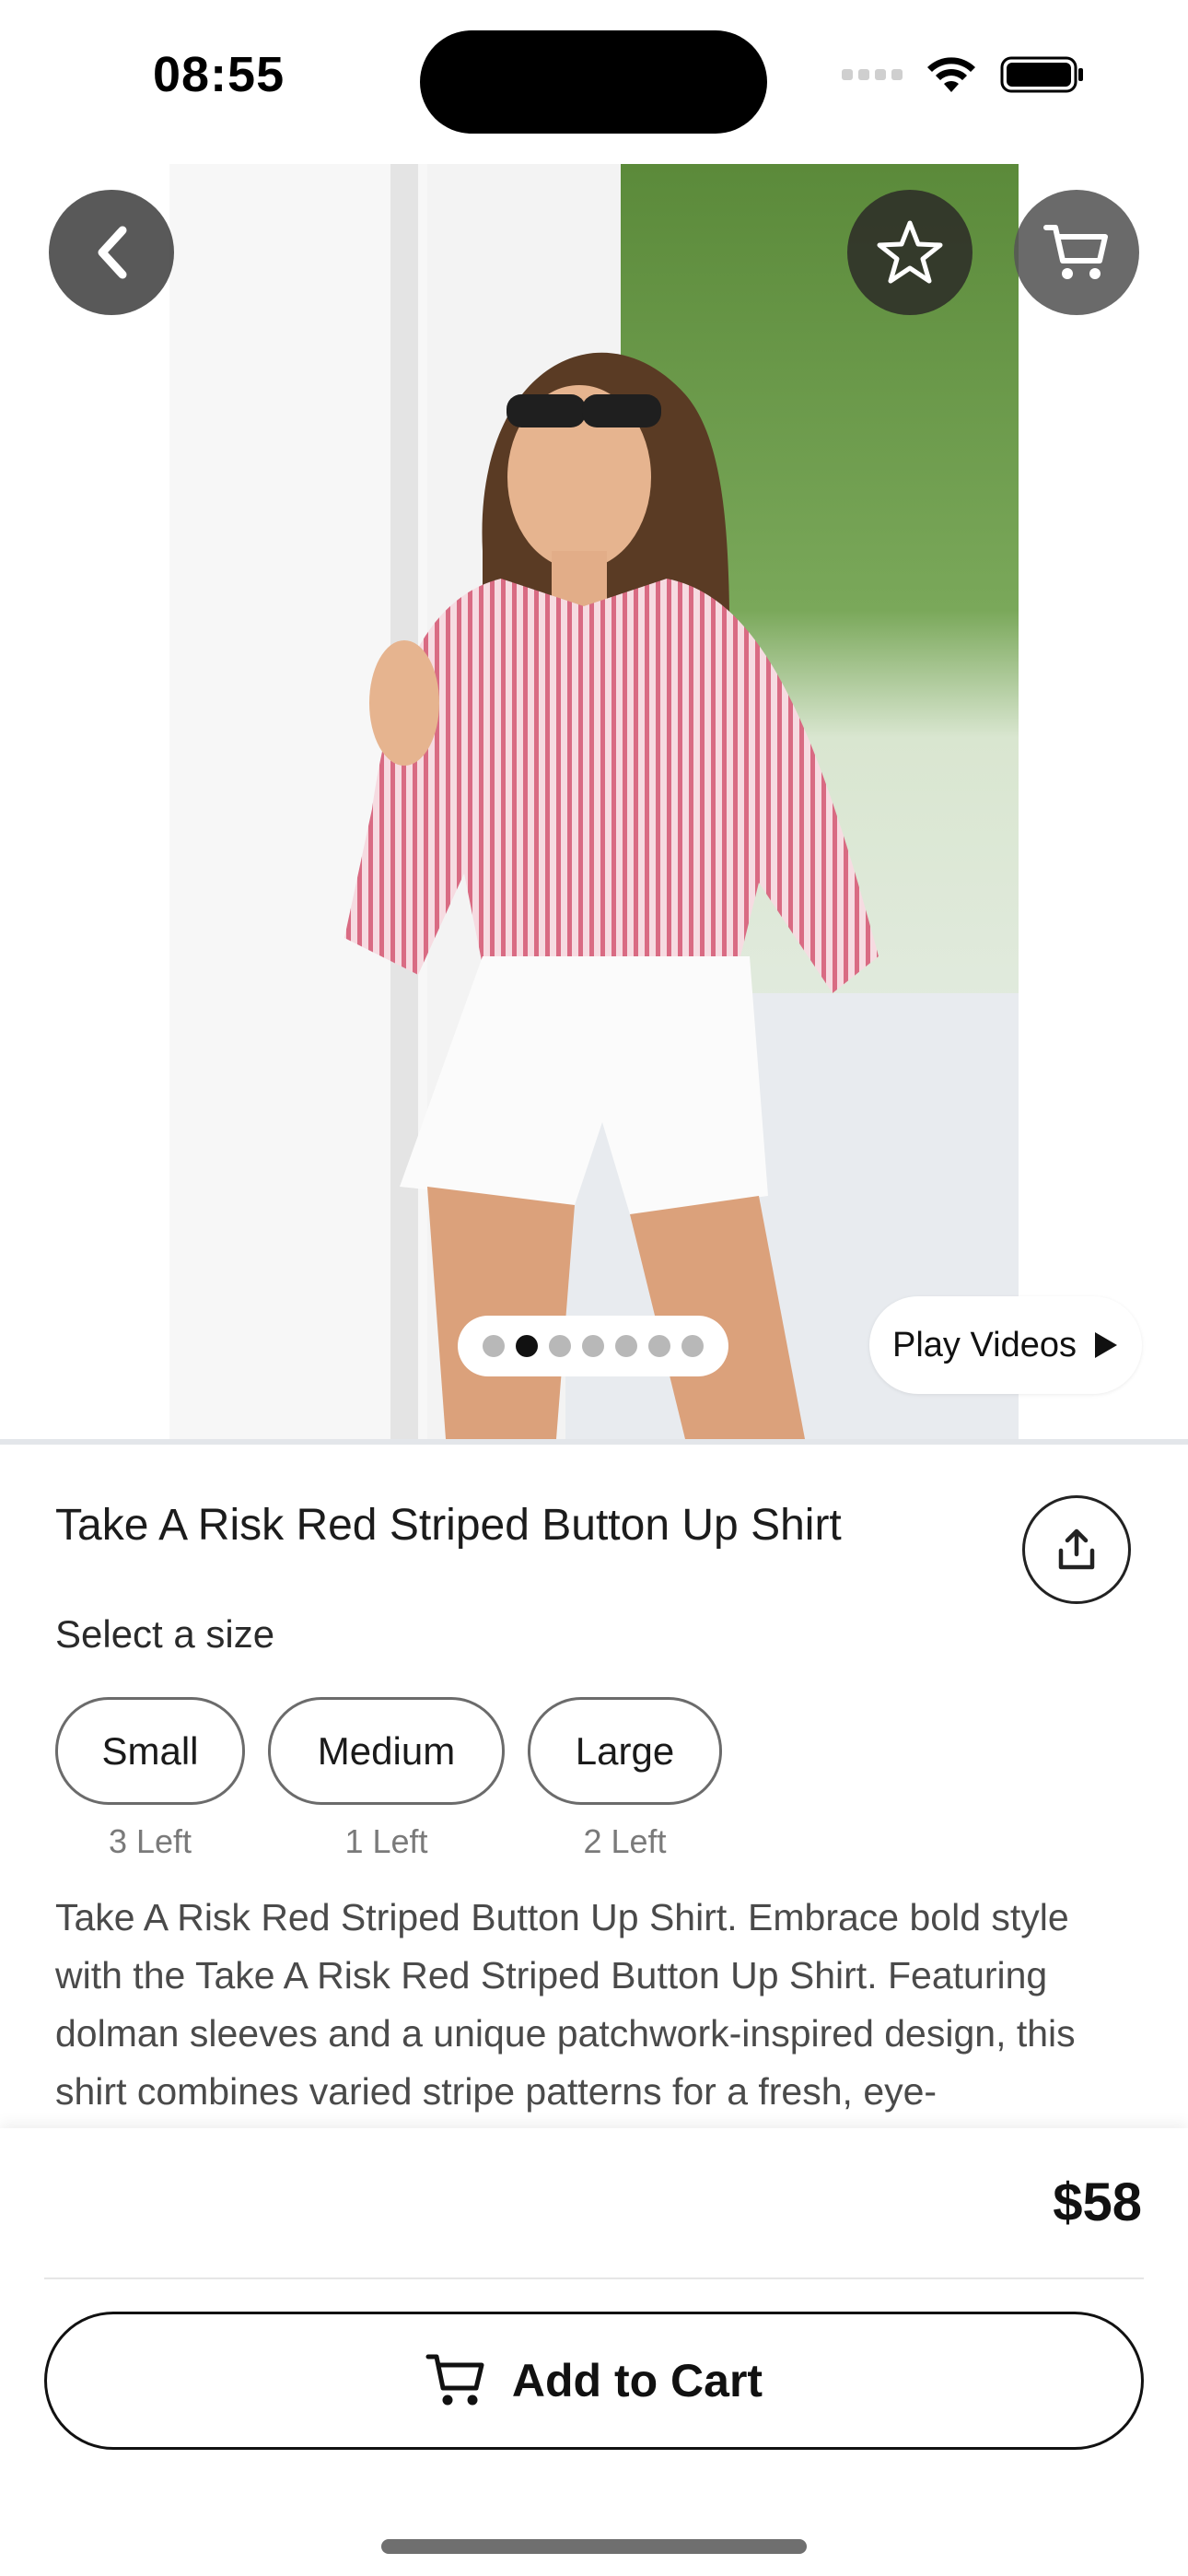  Describe the element at coordinates (593, 82) in the screenshot. I see `dynamic-island` at that location.